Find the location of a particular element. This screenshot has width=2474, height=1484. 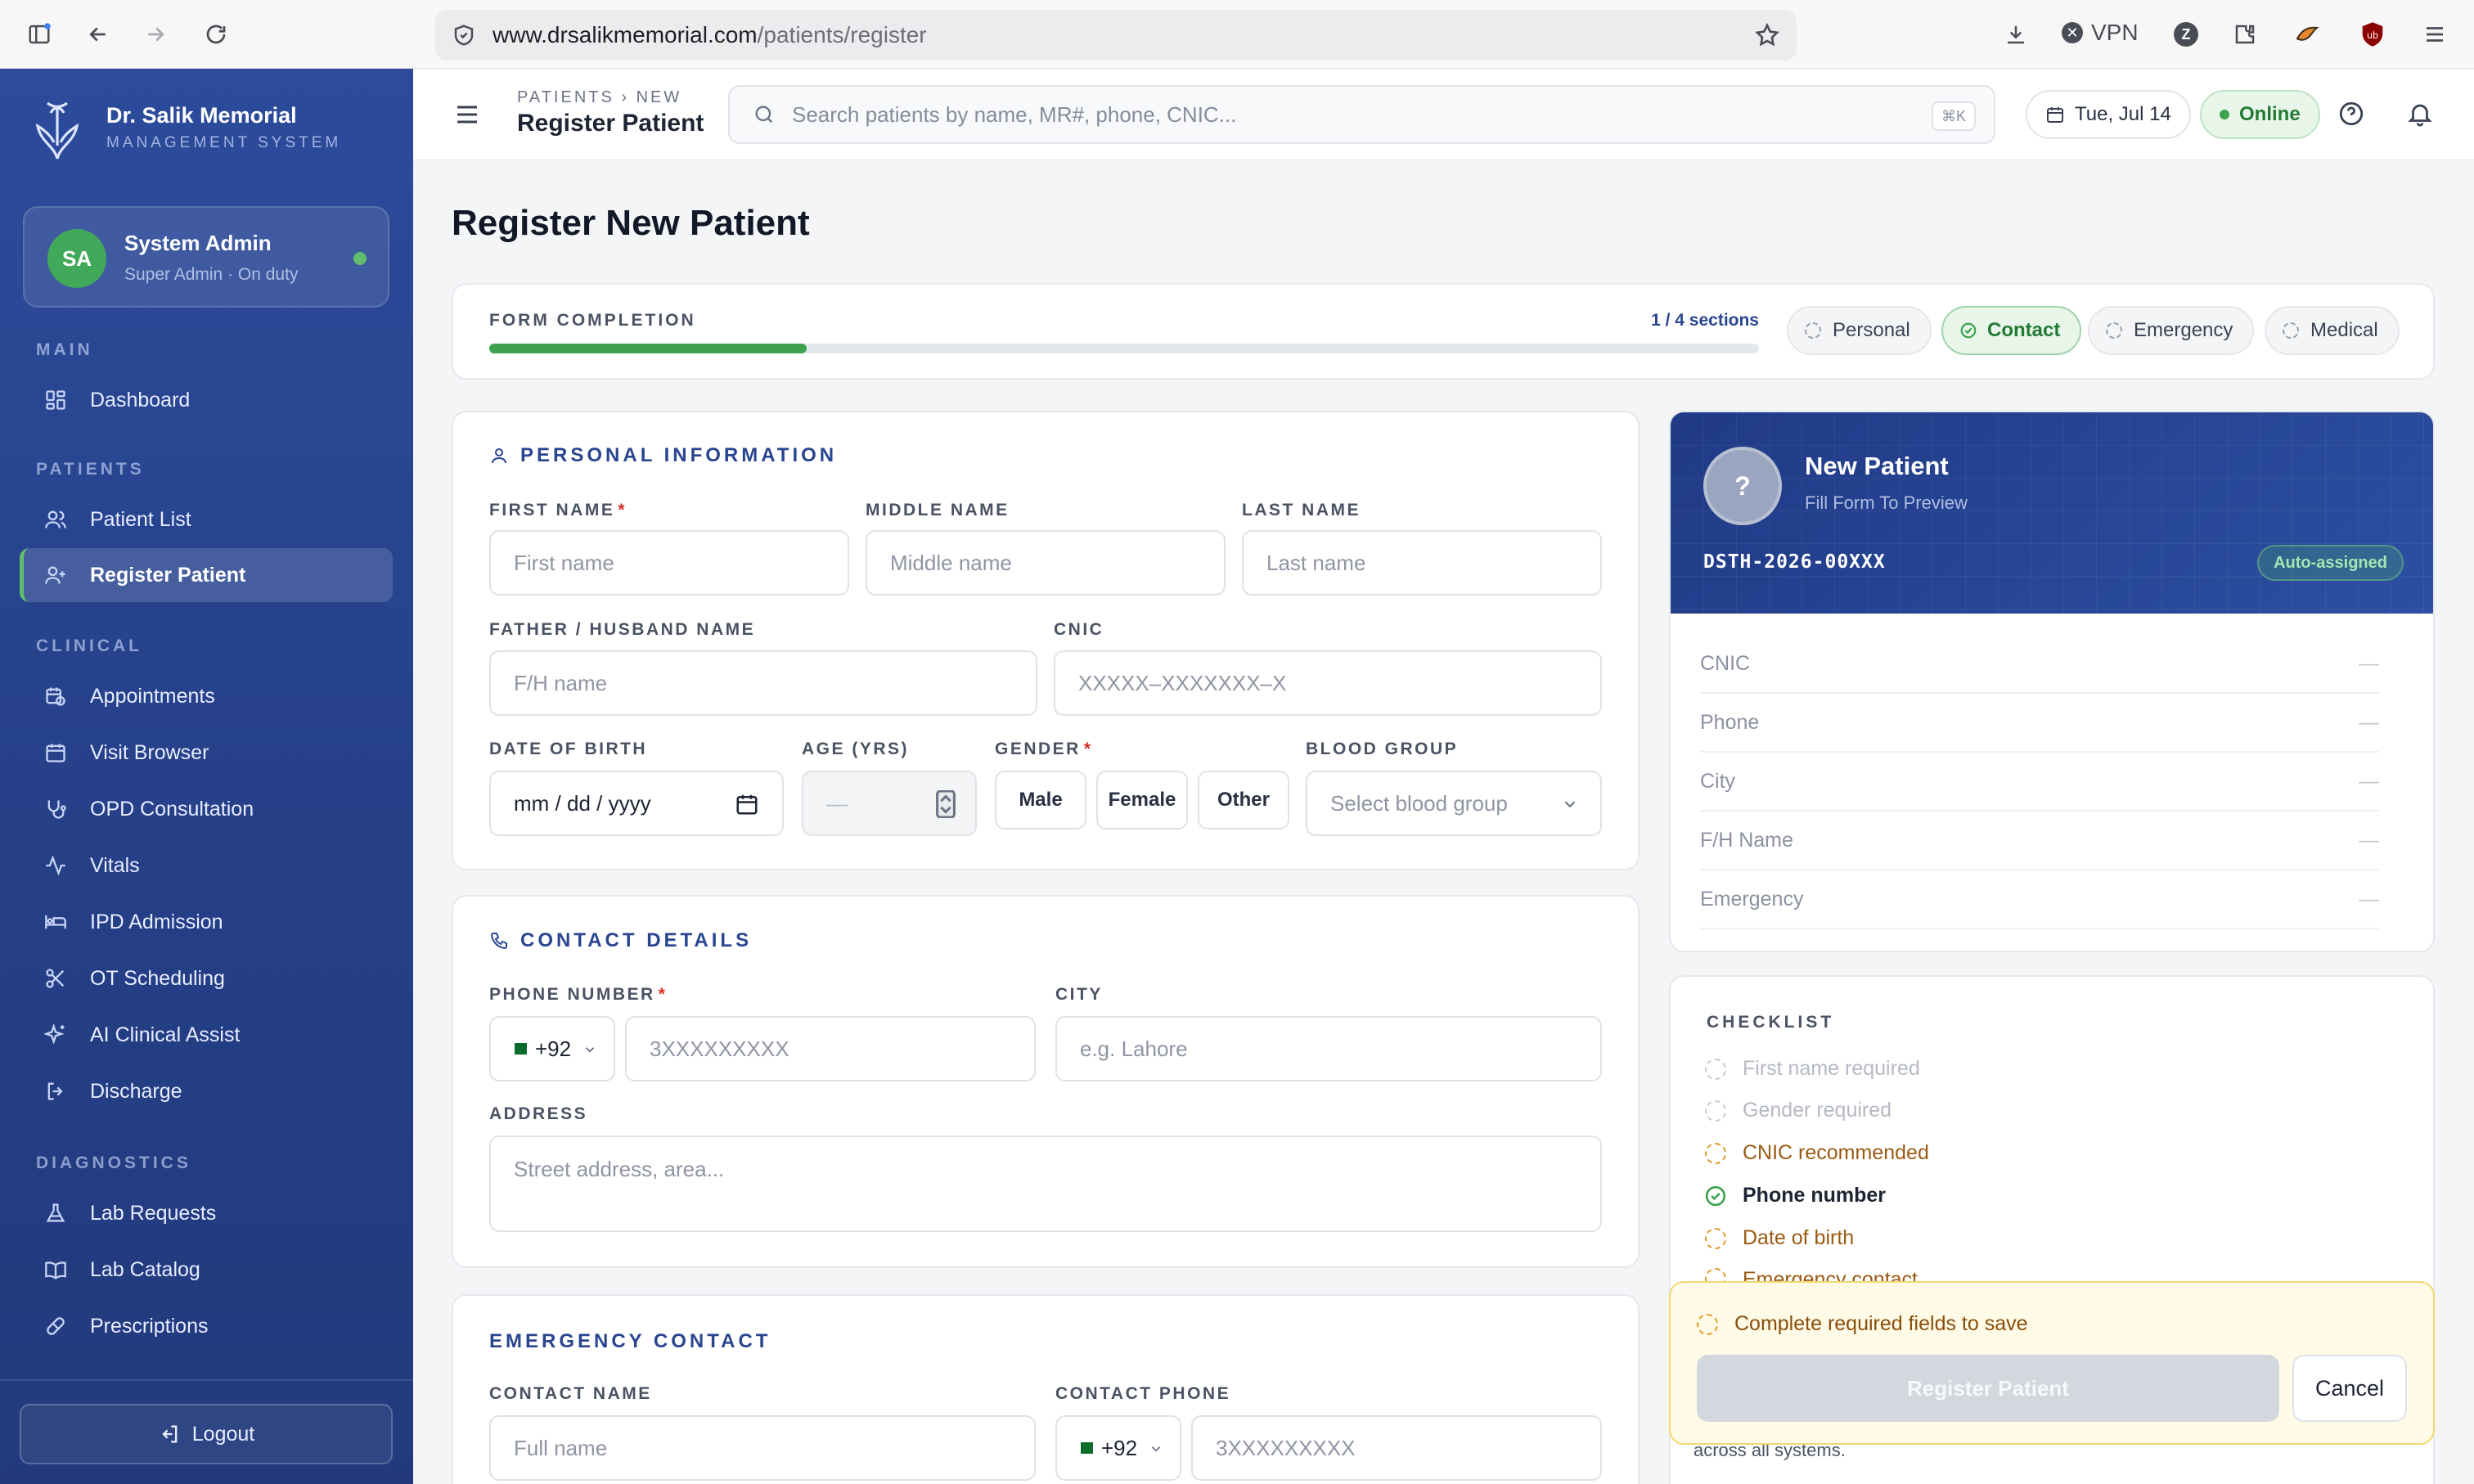

checklist-item-label: Phone number is located at coordinates (1815, 1195).